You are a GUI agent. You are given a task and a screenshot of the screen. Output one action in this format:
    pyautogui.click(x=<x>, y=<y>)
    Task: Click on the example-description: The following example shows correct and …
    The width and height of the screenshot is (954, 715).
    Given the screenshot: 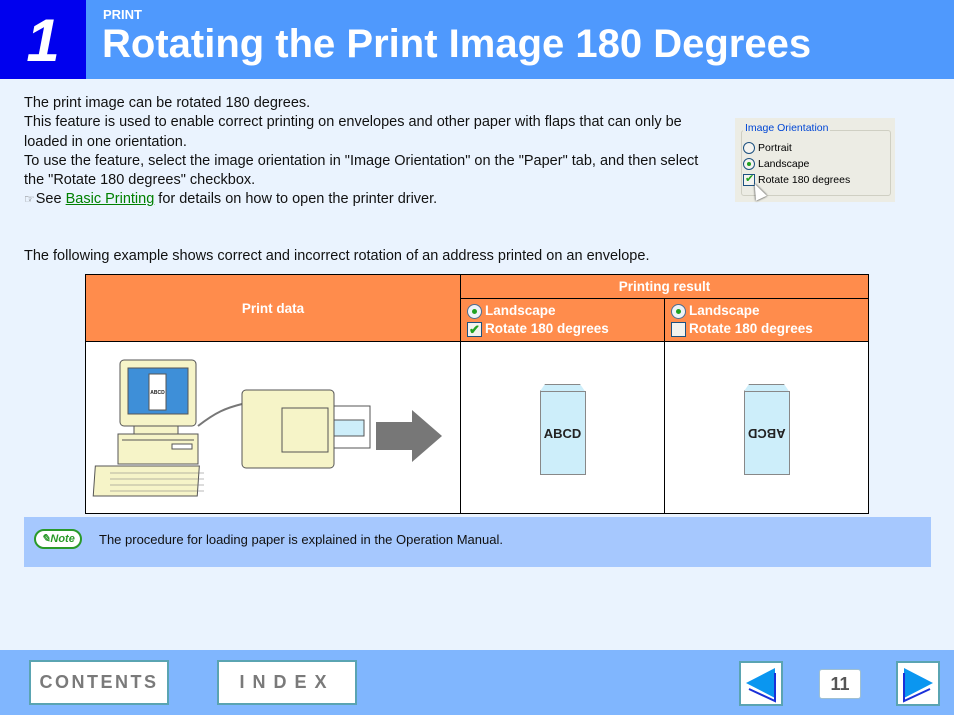 What is the action you would take?
    pyautogui.click(x=337, y=256)
    